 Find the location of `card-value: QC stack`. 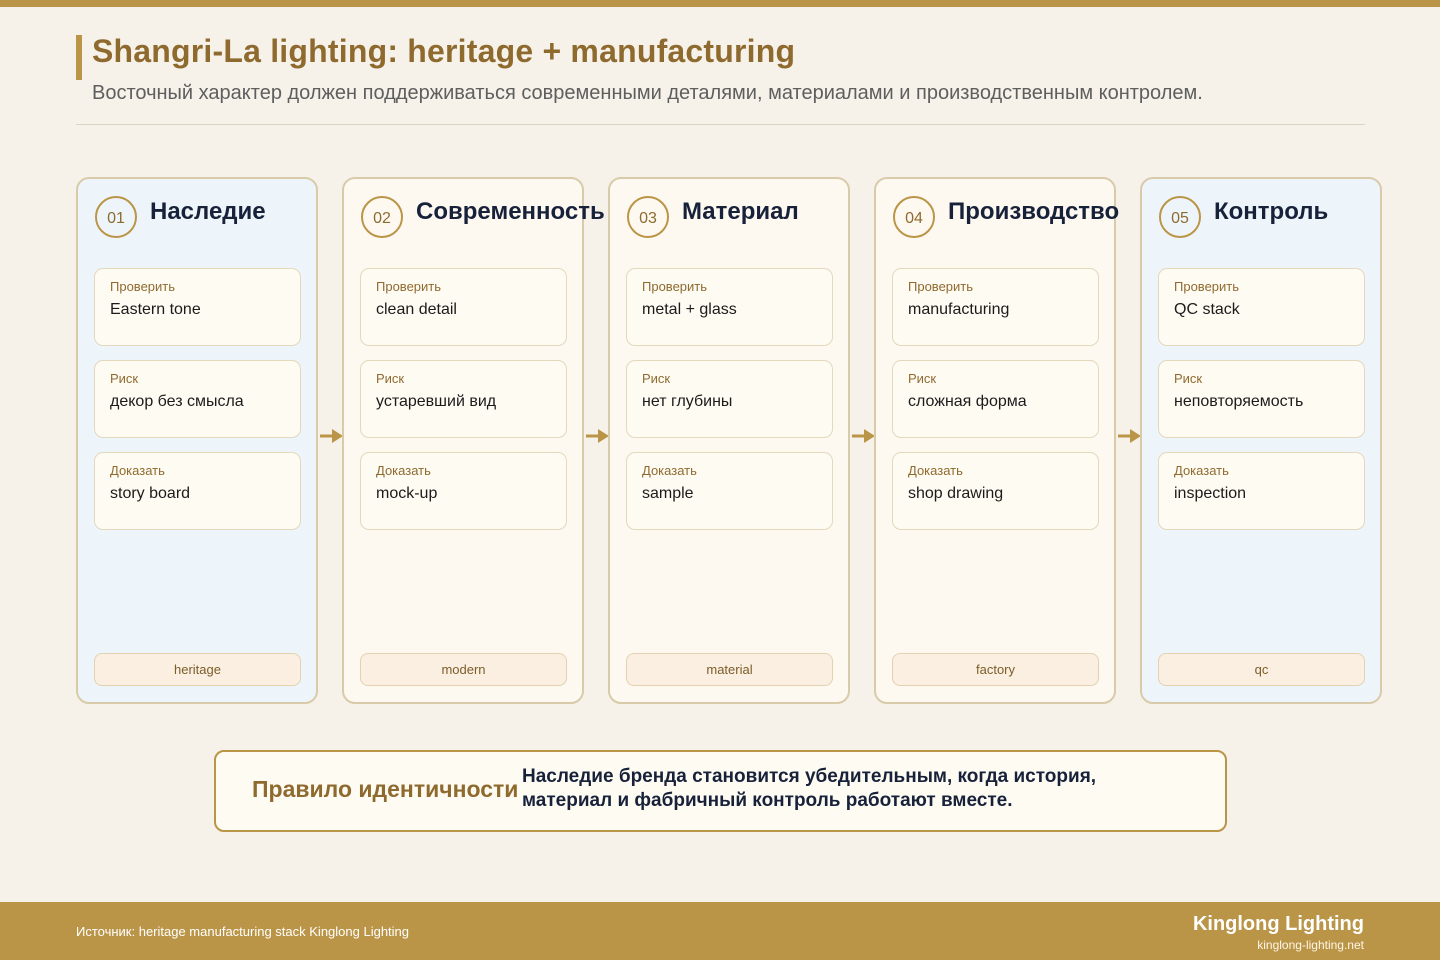

card-value: QC stack is located at coordinates (1207, 309).